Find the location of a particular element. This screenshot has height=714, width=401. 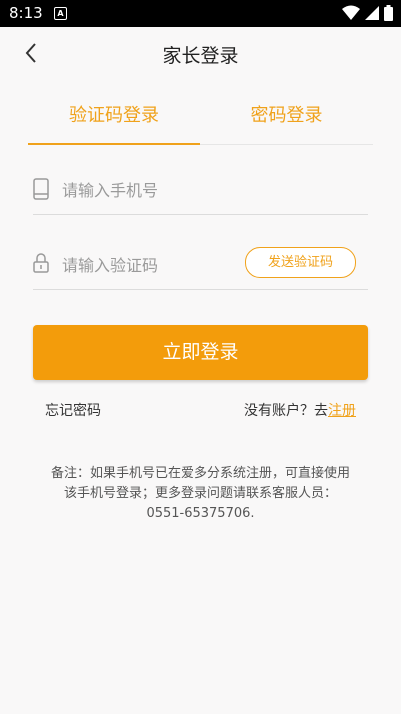

wifi-icon is located at coordinates (351, 12).